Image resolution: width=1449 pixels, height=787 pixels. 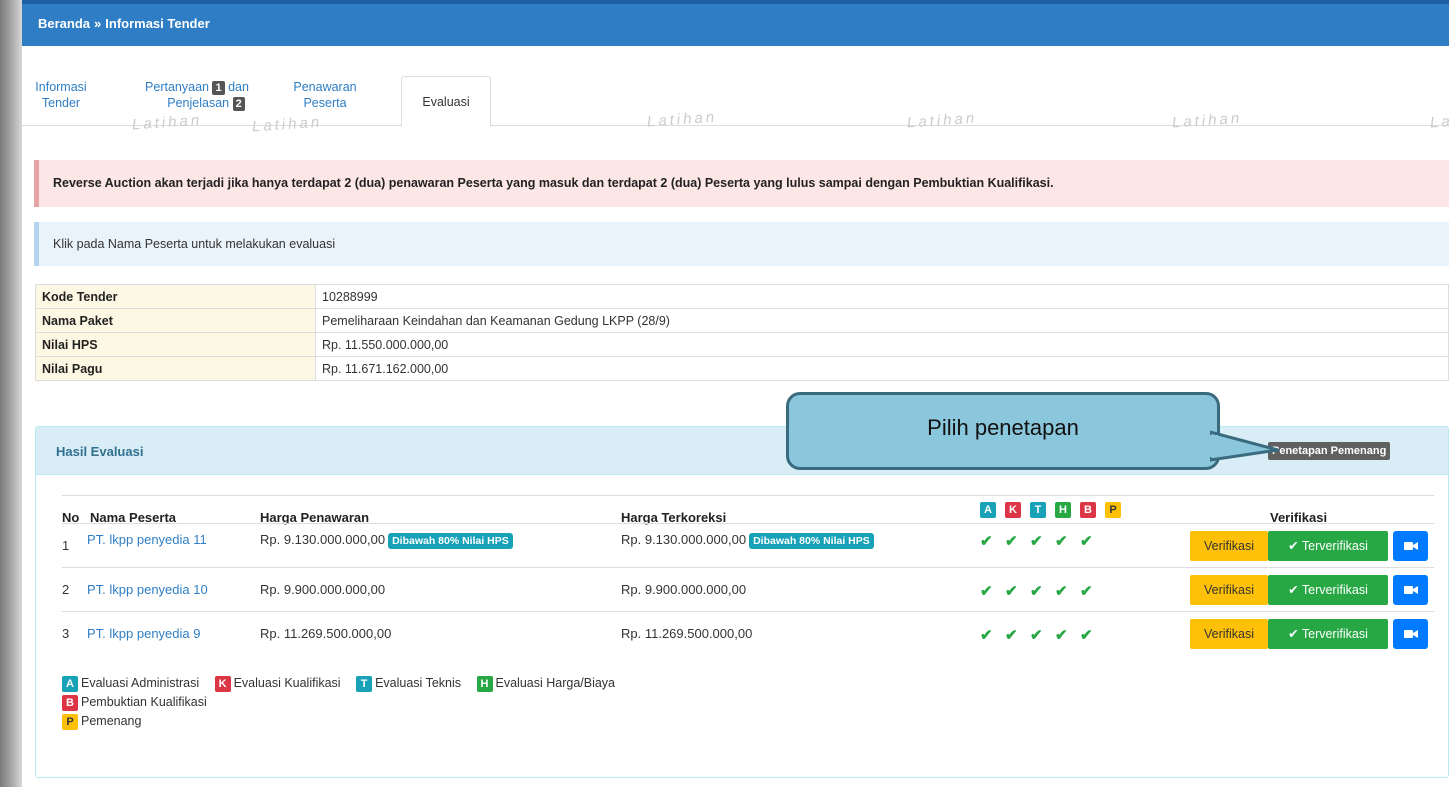 I want to click on callout-box: Pilih penetapan, so click(x=1003, y=431).